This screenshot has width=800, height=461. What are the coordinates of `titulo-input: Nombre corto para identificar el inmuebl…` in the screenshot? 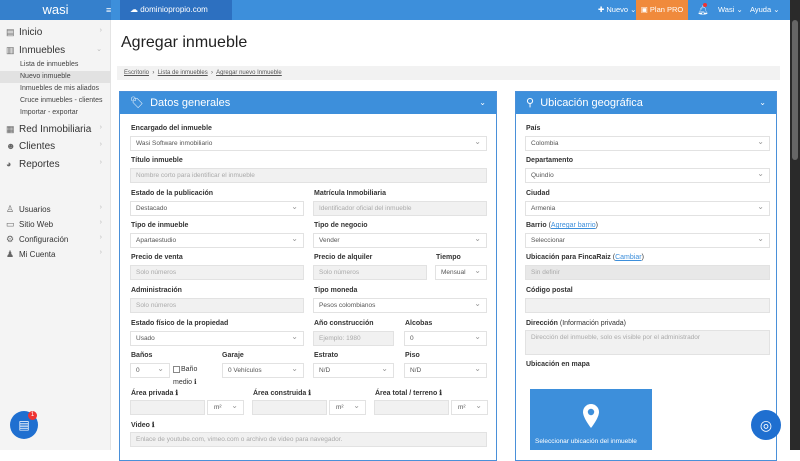 It's located at (308, 175).